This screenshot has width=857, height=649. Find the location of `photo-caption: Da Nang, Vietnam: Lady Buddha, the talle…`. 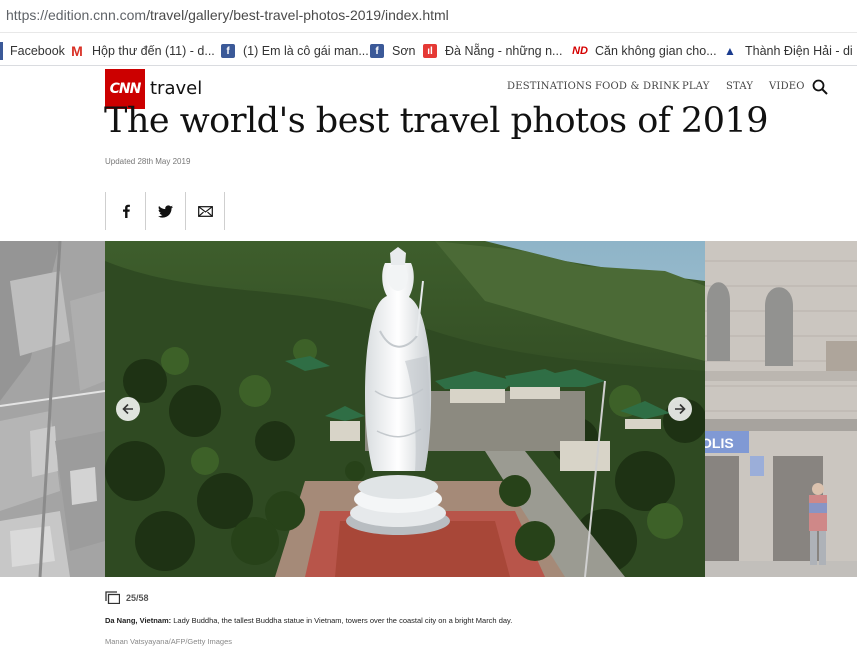

photo-caption: Da Nang, Vietnam: Lady Buddha, the talle… is located at coordinates (308, 620).